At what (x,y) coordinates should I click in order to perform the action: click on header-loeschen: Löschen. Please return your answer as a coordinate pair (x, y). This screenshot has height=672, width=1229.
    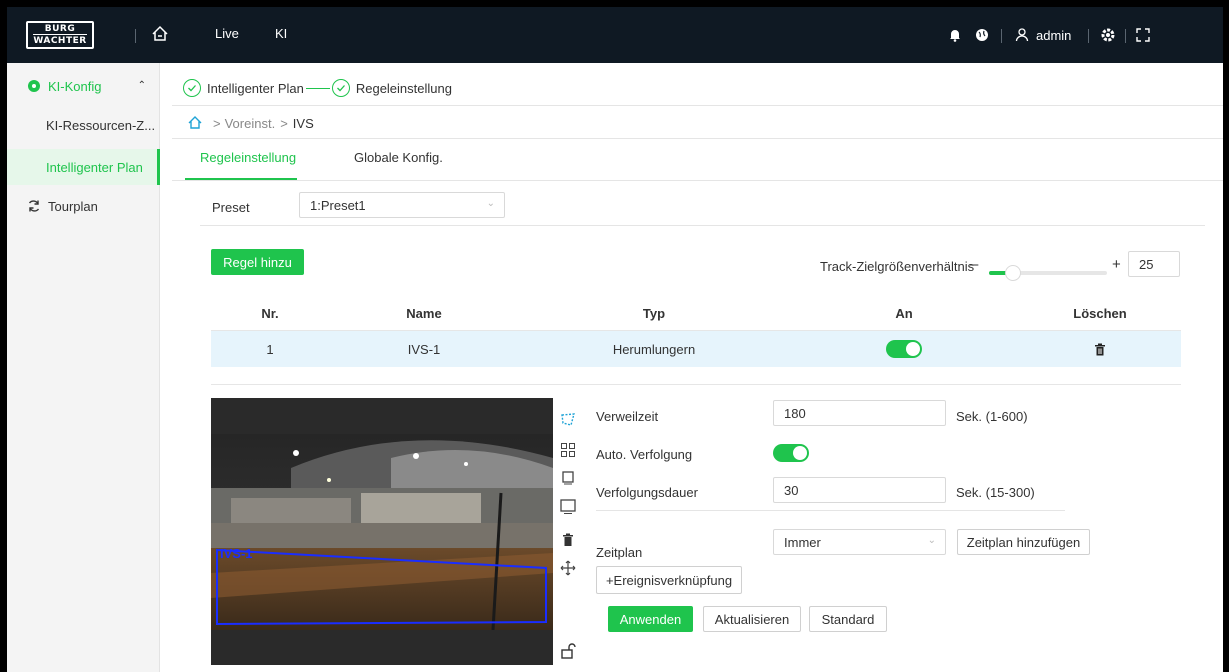
    Looking at the image, I should click on (1100, 313).